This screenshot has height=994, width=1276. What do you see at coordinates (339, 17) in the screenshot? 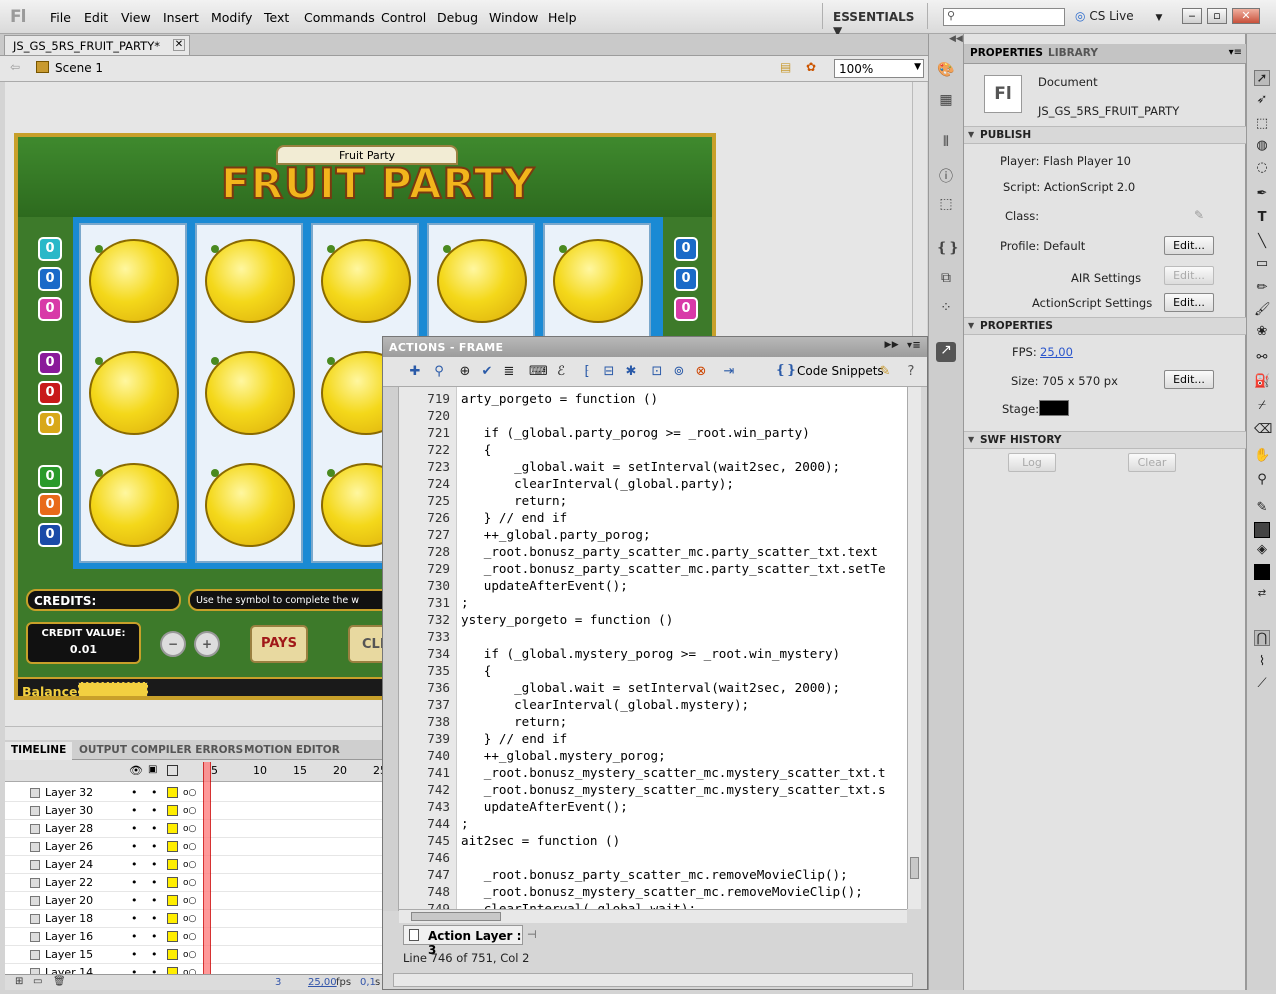
I see `menu-commands: Commands` at bounding box center [339, 17].